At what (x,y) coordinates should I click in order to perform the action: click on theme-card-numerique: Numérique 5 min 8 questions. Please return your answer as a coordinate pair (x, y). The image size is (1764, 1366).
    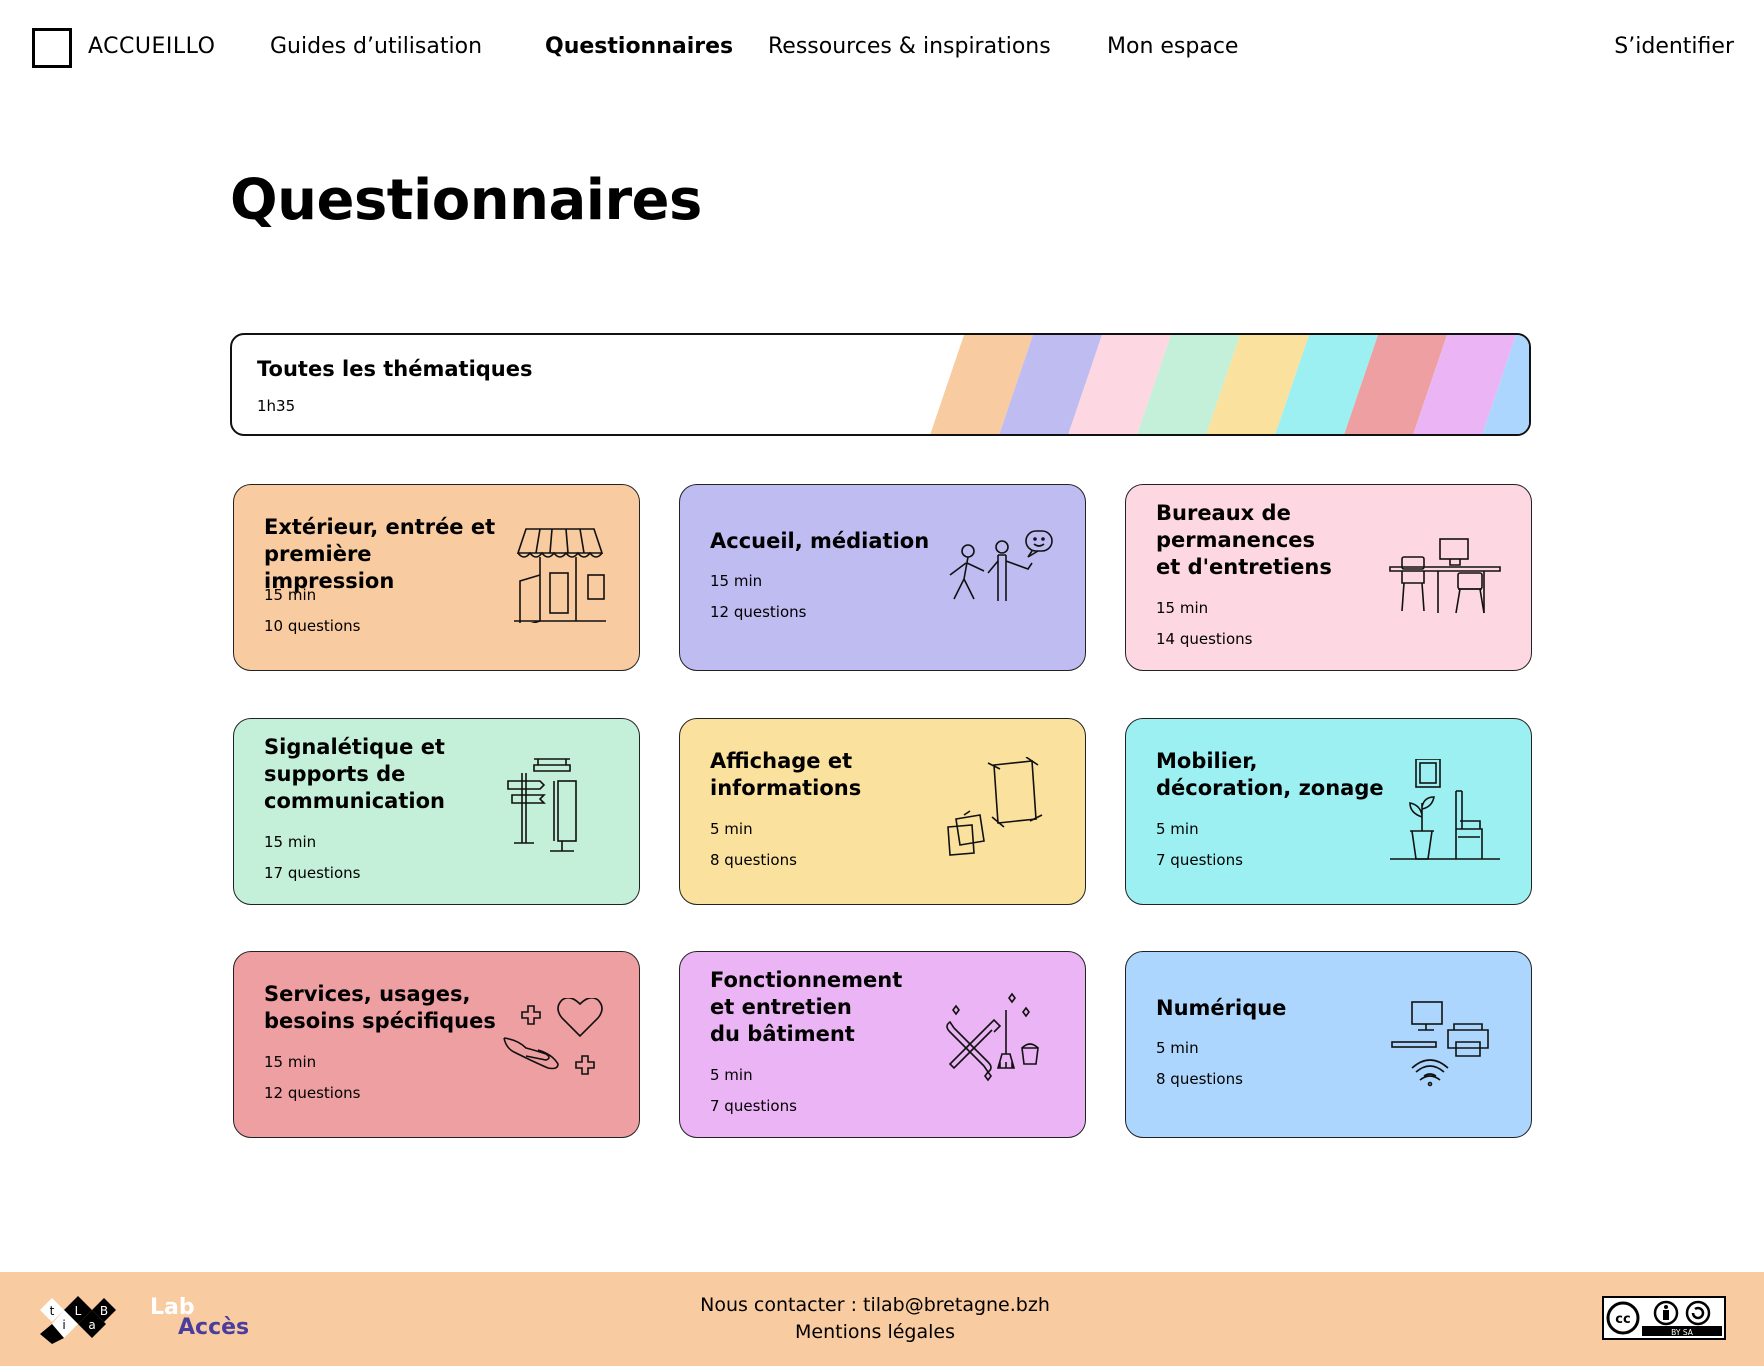
    Looking at the image, I should click on (1328, 1044).